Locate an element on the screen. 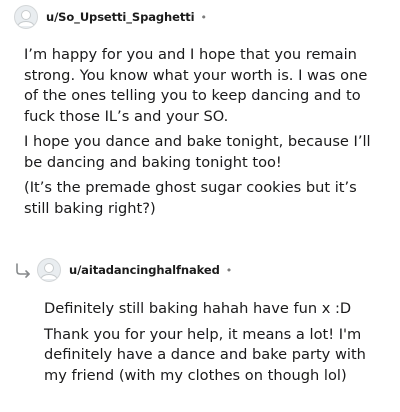 Image resolution: width=400 pixels, height=412 pixels. reply-header: u/aitadancinghalfnaked • is located at coordinates (134, 270).